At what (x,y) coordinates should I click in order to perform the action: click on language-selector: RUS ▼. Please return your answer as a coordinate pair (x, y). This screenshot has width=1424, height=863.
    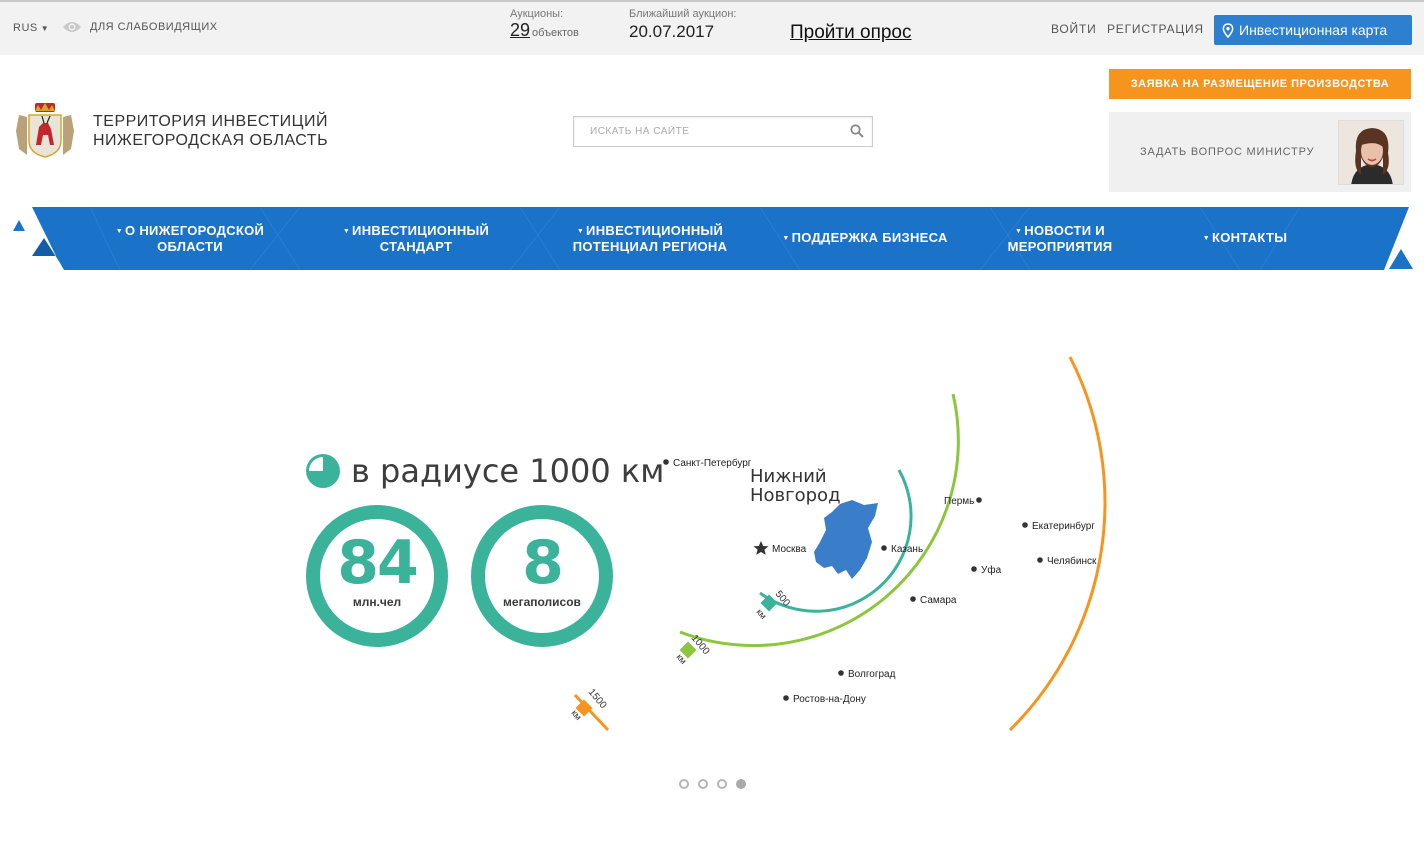
    Looking at the image, I should click on (31, 28).